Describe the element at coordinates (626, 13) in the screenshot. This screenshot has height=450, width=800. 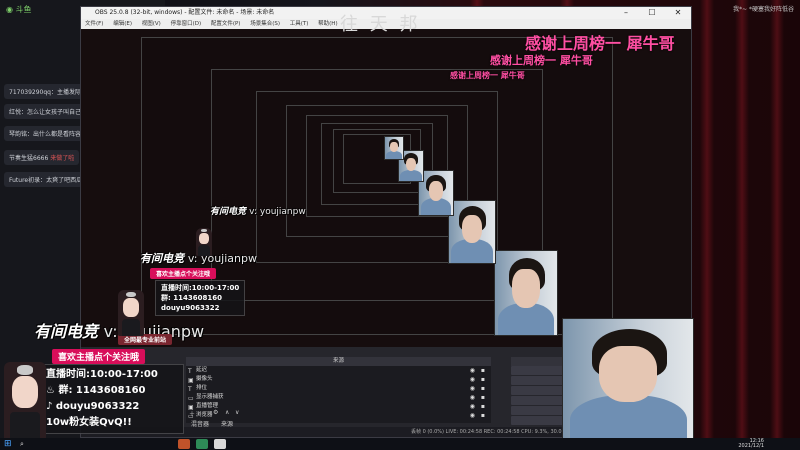
I see `minimize-icon: –` at that location.